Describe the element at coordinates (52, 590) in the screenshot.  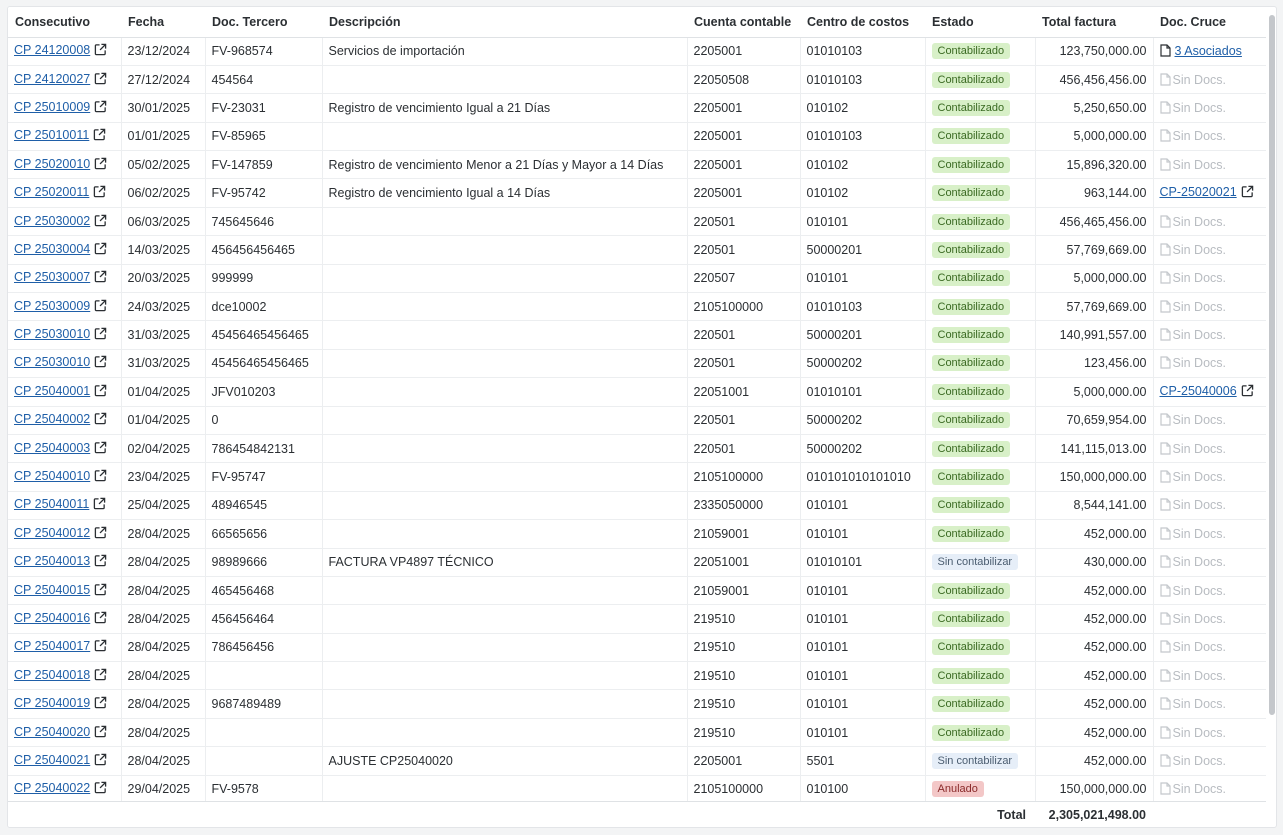
I see `consecutivo-link: CP 25040015` at that location.